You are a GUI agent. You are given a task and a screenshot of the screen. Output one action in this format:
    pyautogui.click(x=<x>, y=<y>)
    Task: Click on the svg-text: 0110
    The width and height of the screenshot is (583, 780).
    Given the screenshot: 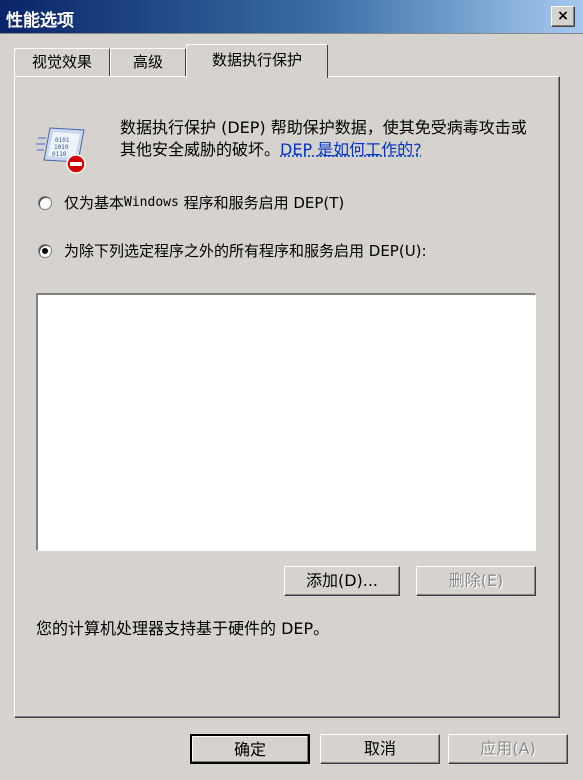 What is the action you would take?
    pyautogui.click(x=59, y=154)
    